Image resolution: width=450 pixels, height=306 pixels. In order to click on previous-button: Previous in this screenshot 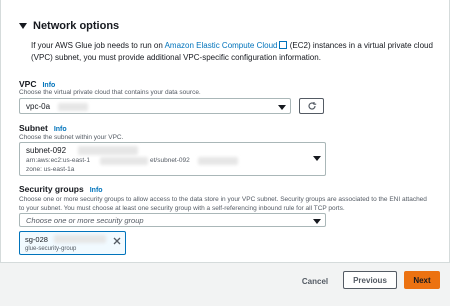, I will do `click(370, 280)`.